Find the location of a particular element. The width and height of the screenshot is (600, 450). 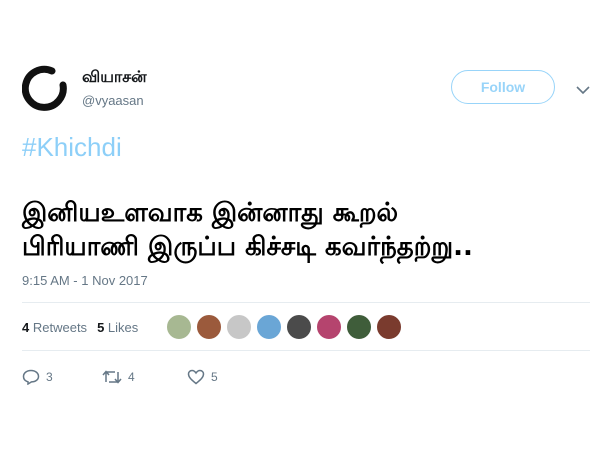

avatar is located at coordinates (46, 89).